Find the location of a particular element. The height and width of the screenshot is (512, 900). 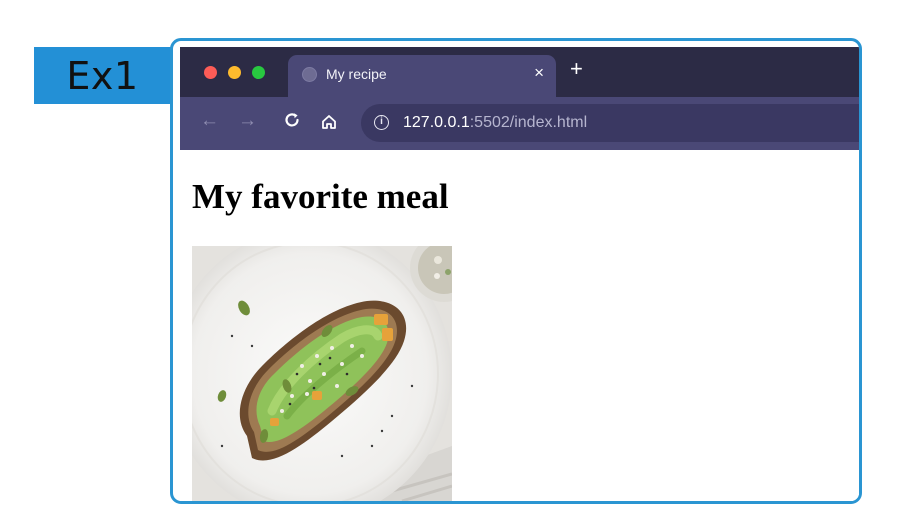

address-bar: i 127.0.0.1:5502/index.html is located at coordinates (610, 123).